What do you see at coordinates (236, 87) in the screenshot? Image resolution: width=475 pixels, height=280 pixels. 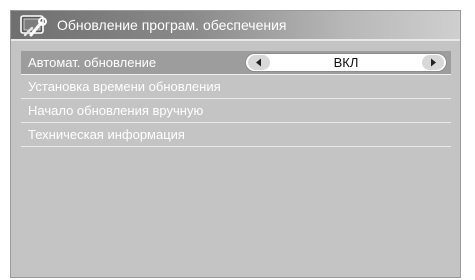 I see `menu-item-update-time: Установка времени обновления` at bounding box center [236, 87].